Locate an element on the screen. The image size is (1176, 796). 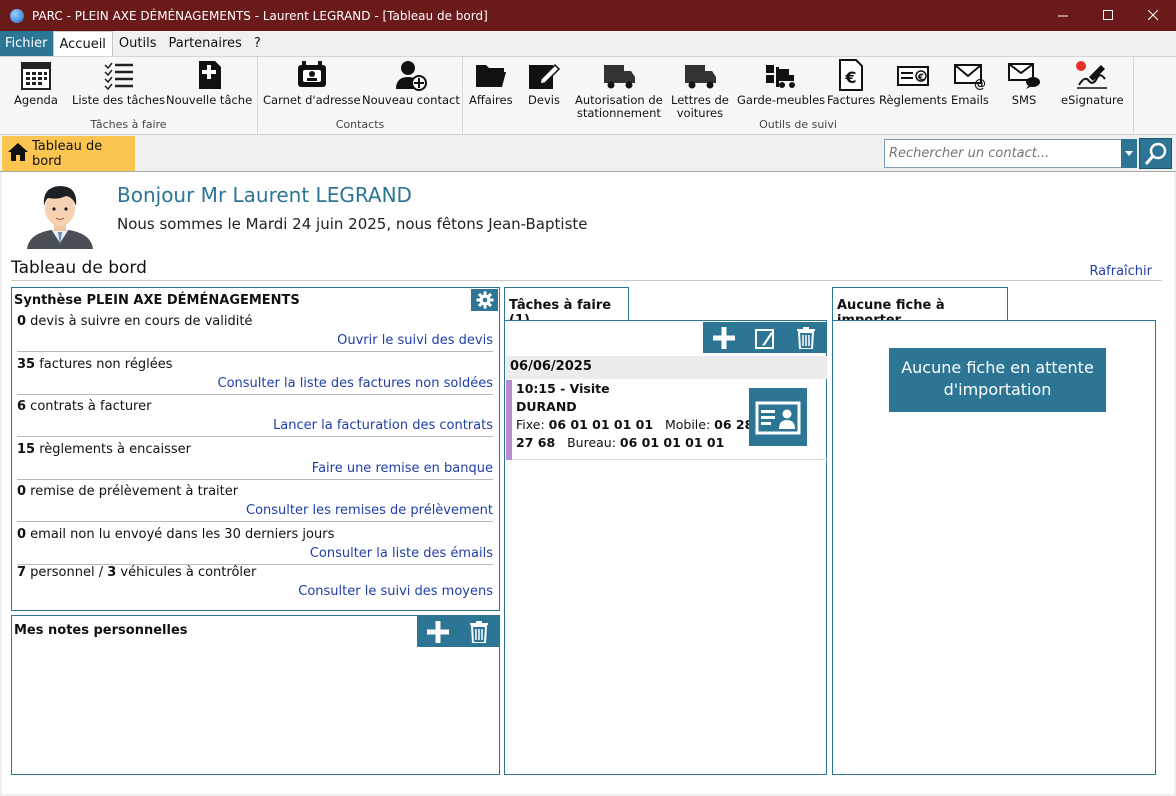
task-day-header: 06/06/2025 is located at coordinates (666, 367).